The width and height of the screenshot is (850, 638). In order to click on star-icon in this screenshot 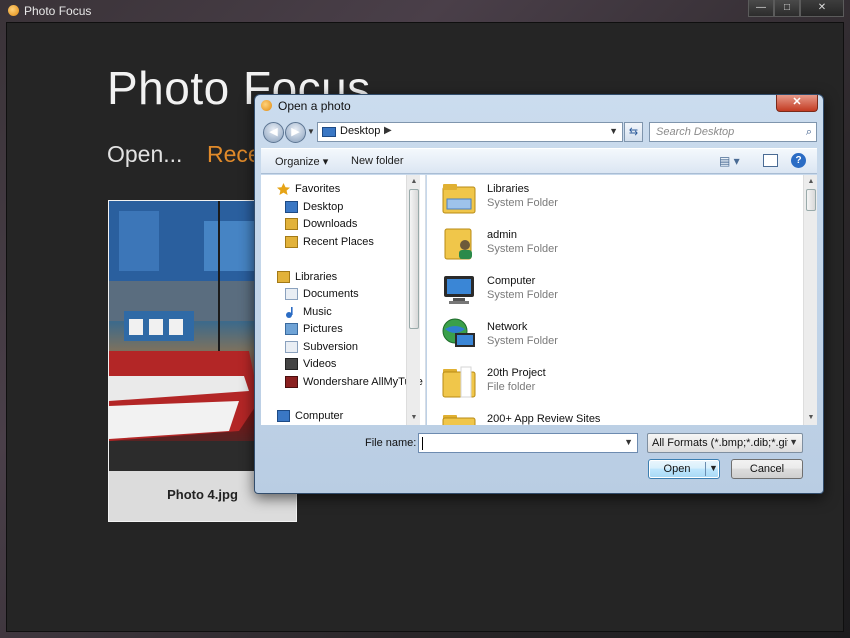, I will do `click(283, 189)`.